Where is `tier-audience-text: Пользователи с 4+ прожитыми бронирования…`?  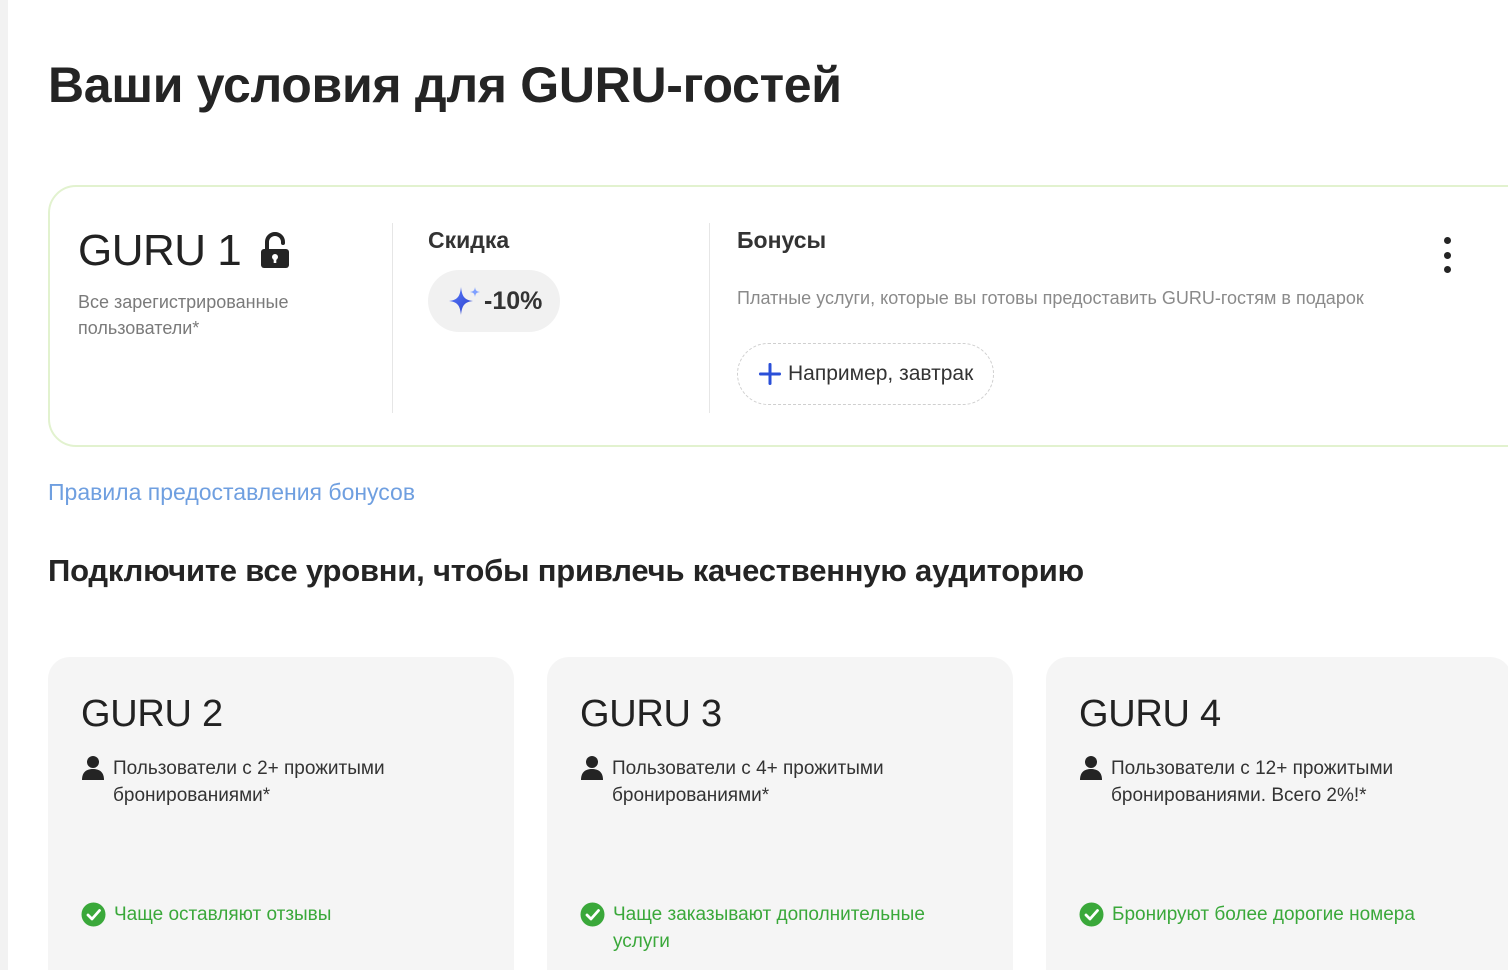
tier-audience-text: Пользователи с 4+ прожитыми бронирования… is located at coordinates (748, 782).